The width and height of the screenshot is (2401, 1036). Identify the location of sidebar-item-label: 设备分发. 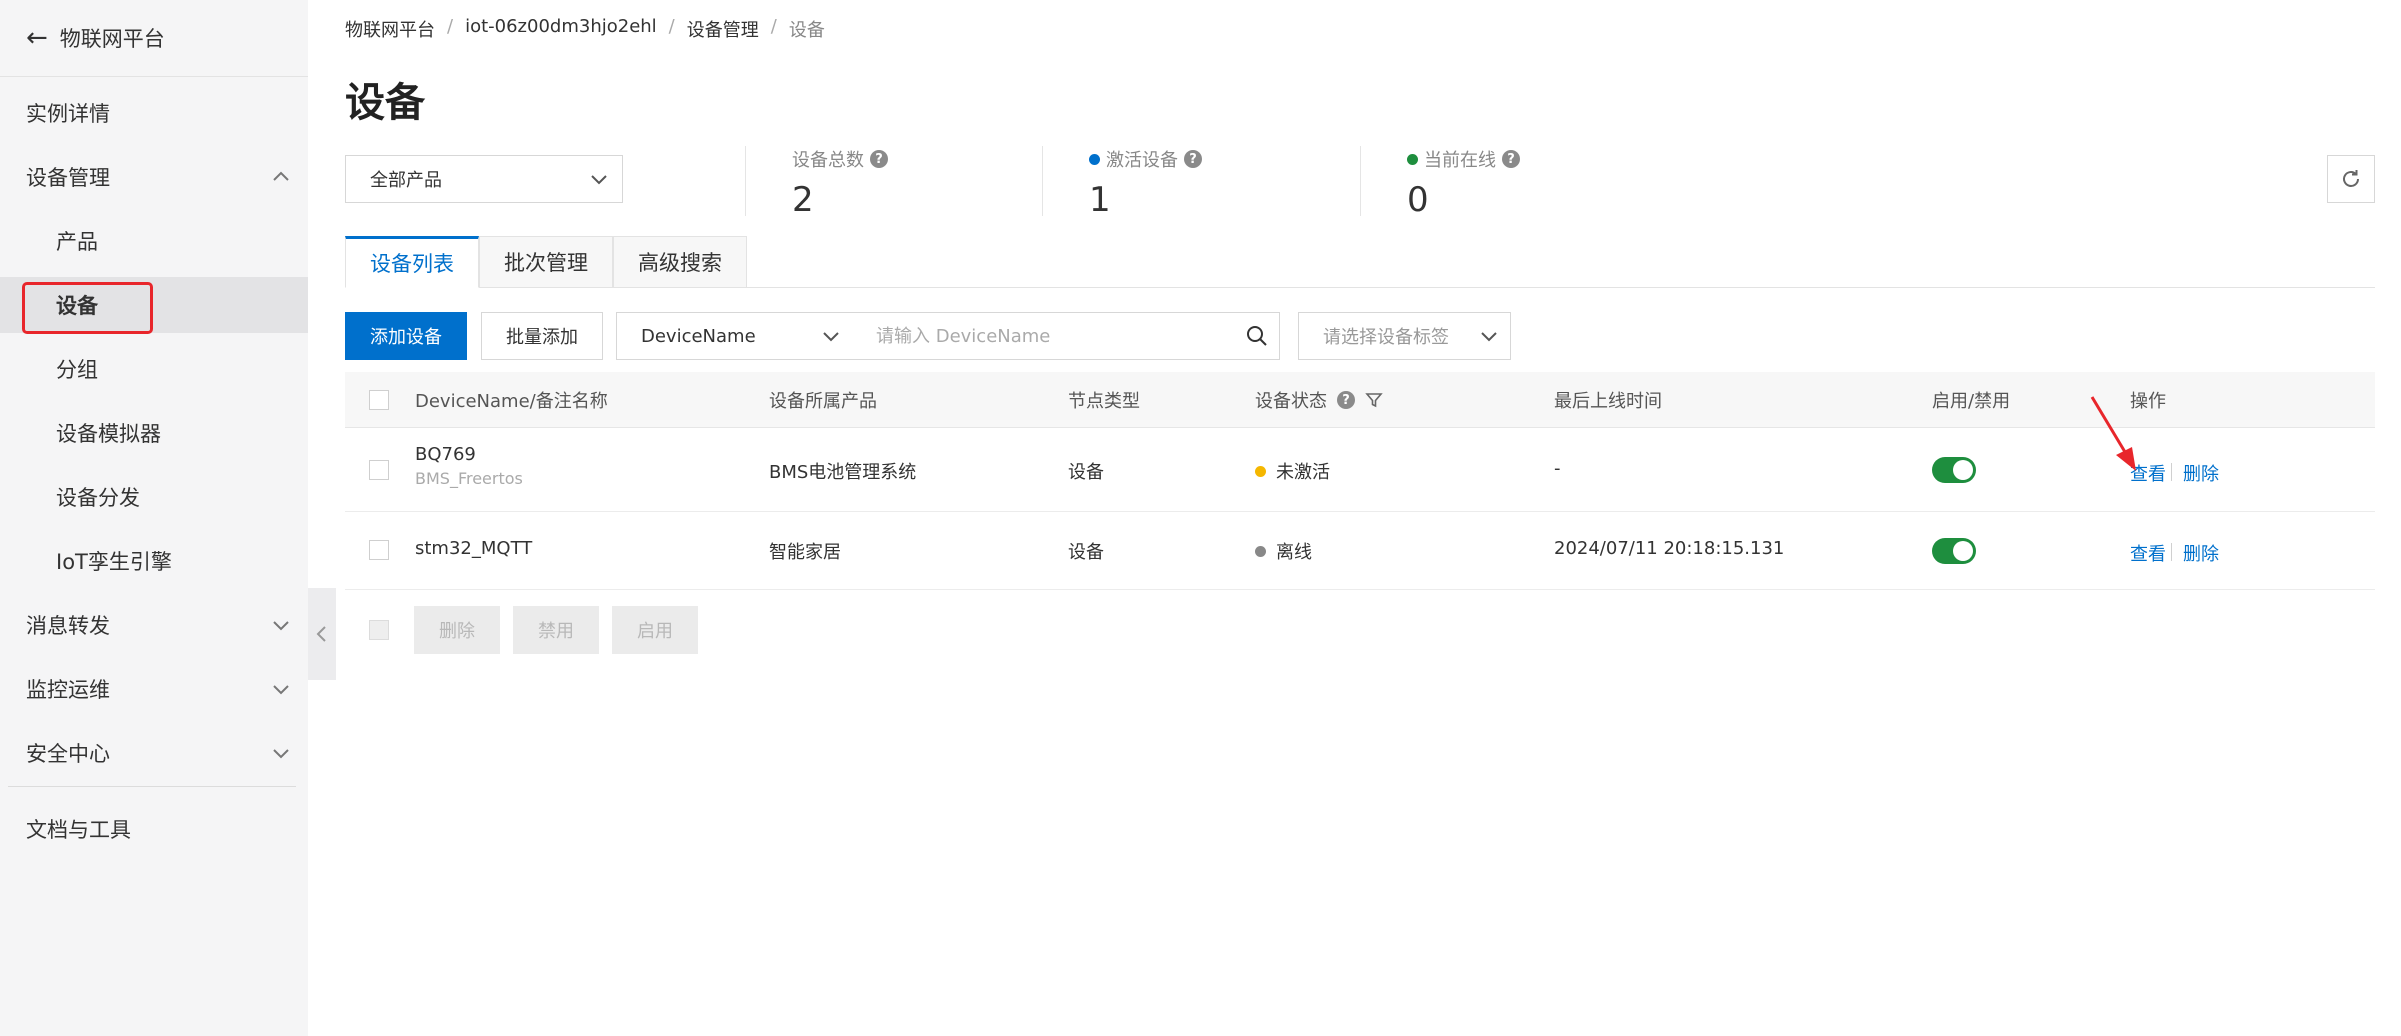
(98, 498).